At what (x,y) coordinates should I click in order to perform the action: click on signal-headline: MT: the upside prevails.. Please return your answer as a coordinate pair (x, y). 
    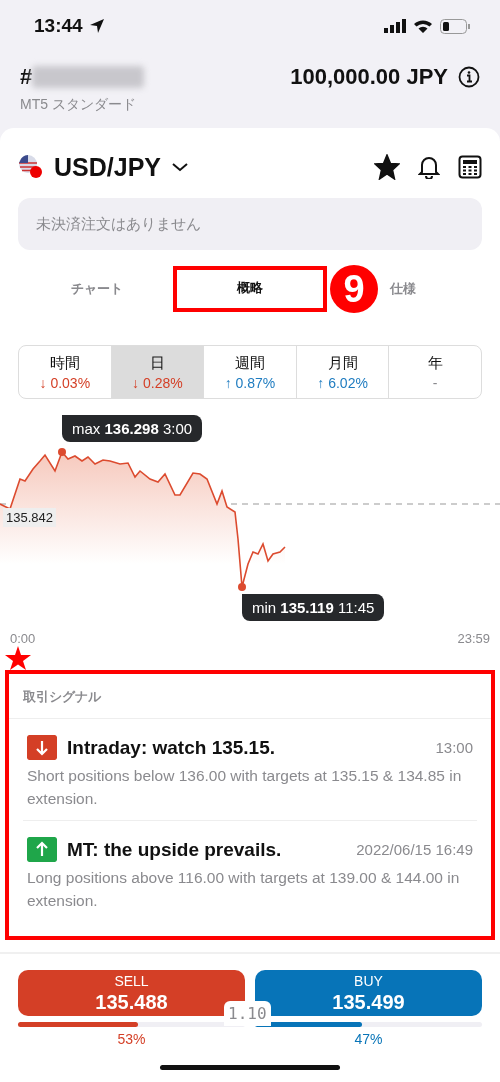
    Looking at the image, I should click on (207, 849).